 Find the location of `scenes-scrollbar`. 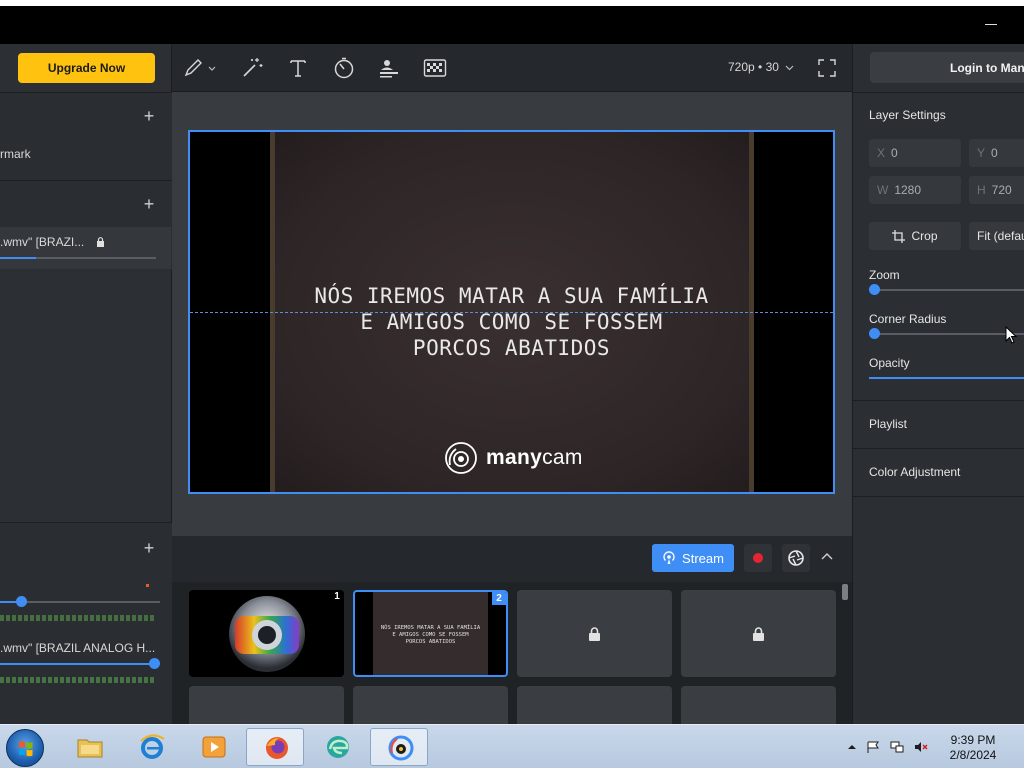

scenes-scrollbar is located at coordinates (845, 592).